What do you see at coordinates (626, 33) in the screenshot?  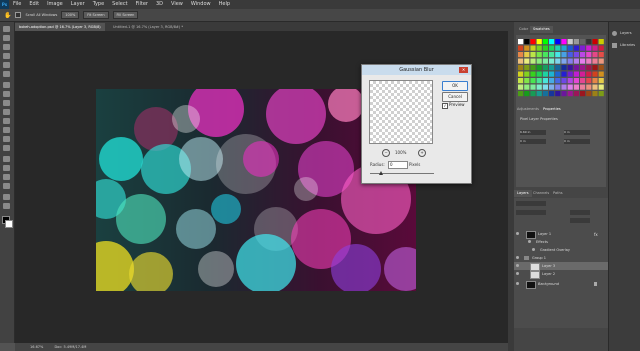 I see `collapsed-layers-label: Layers` at bounding box center [626, 33].